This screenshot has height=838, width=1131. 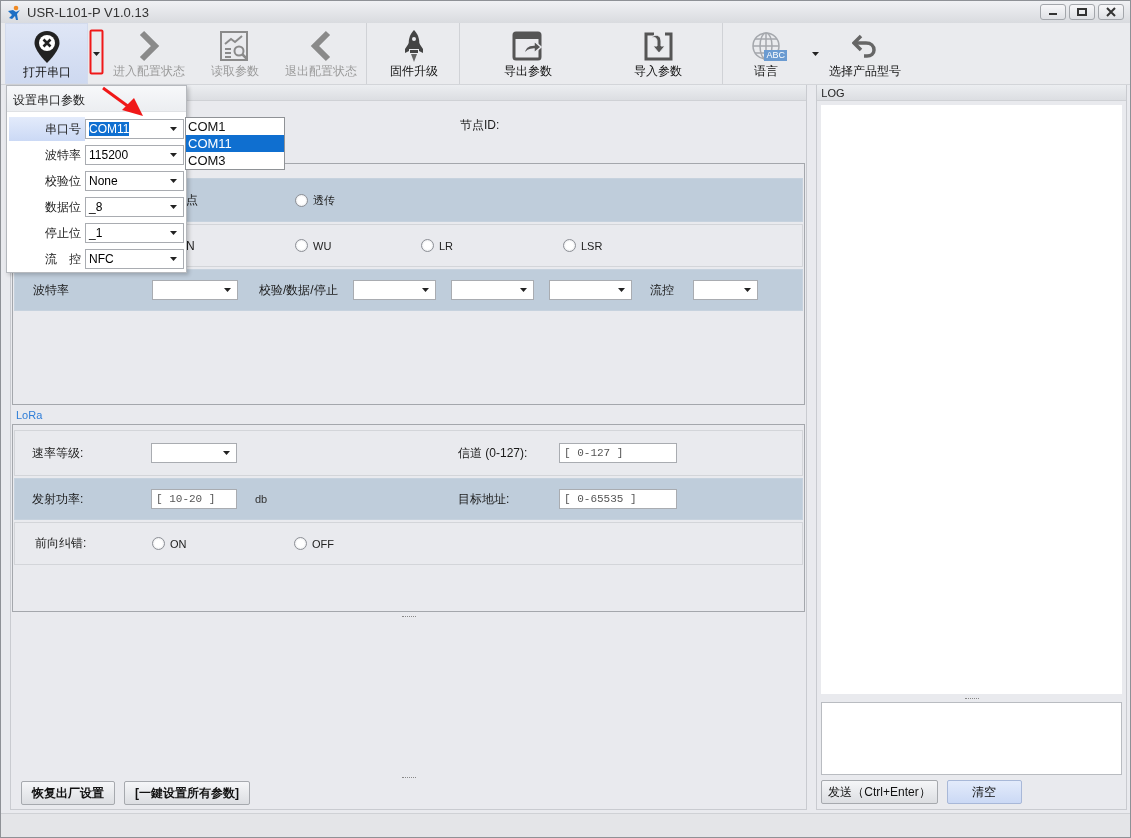 I want to click on dropdown: 115200, so click(x=134, y=155).